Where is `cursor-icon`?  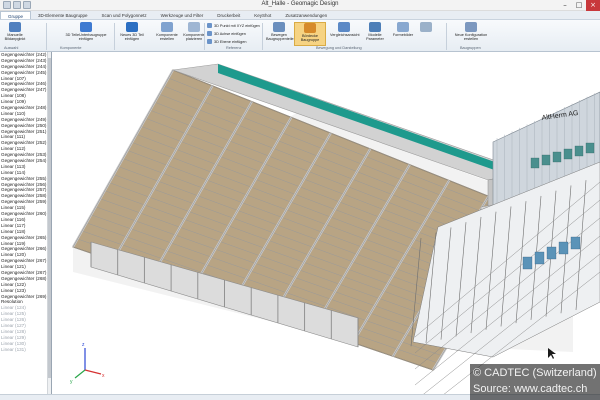 cursor-icon is located at coordinates (15, 27).